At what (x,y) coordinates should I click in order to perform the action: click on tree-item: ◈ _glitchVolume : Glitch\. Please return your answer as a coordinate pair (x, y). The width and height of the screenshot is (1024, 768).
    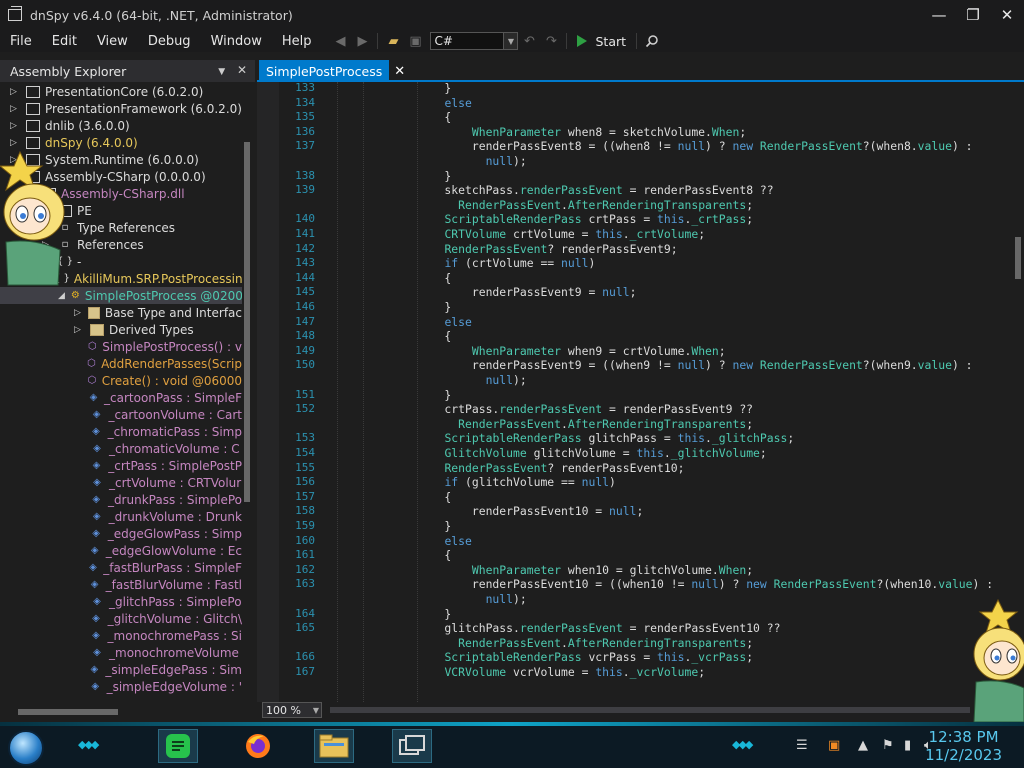
    Looking at the image, I should click on (121, 618).